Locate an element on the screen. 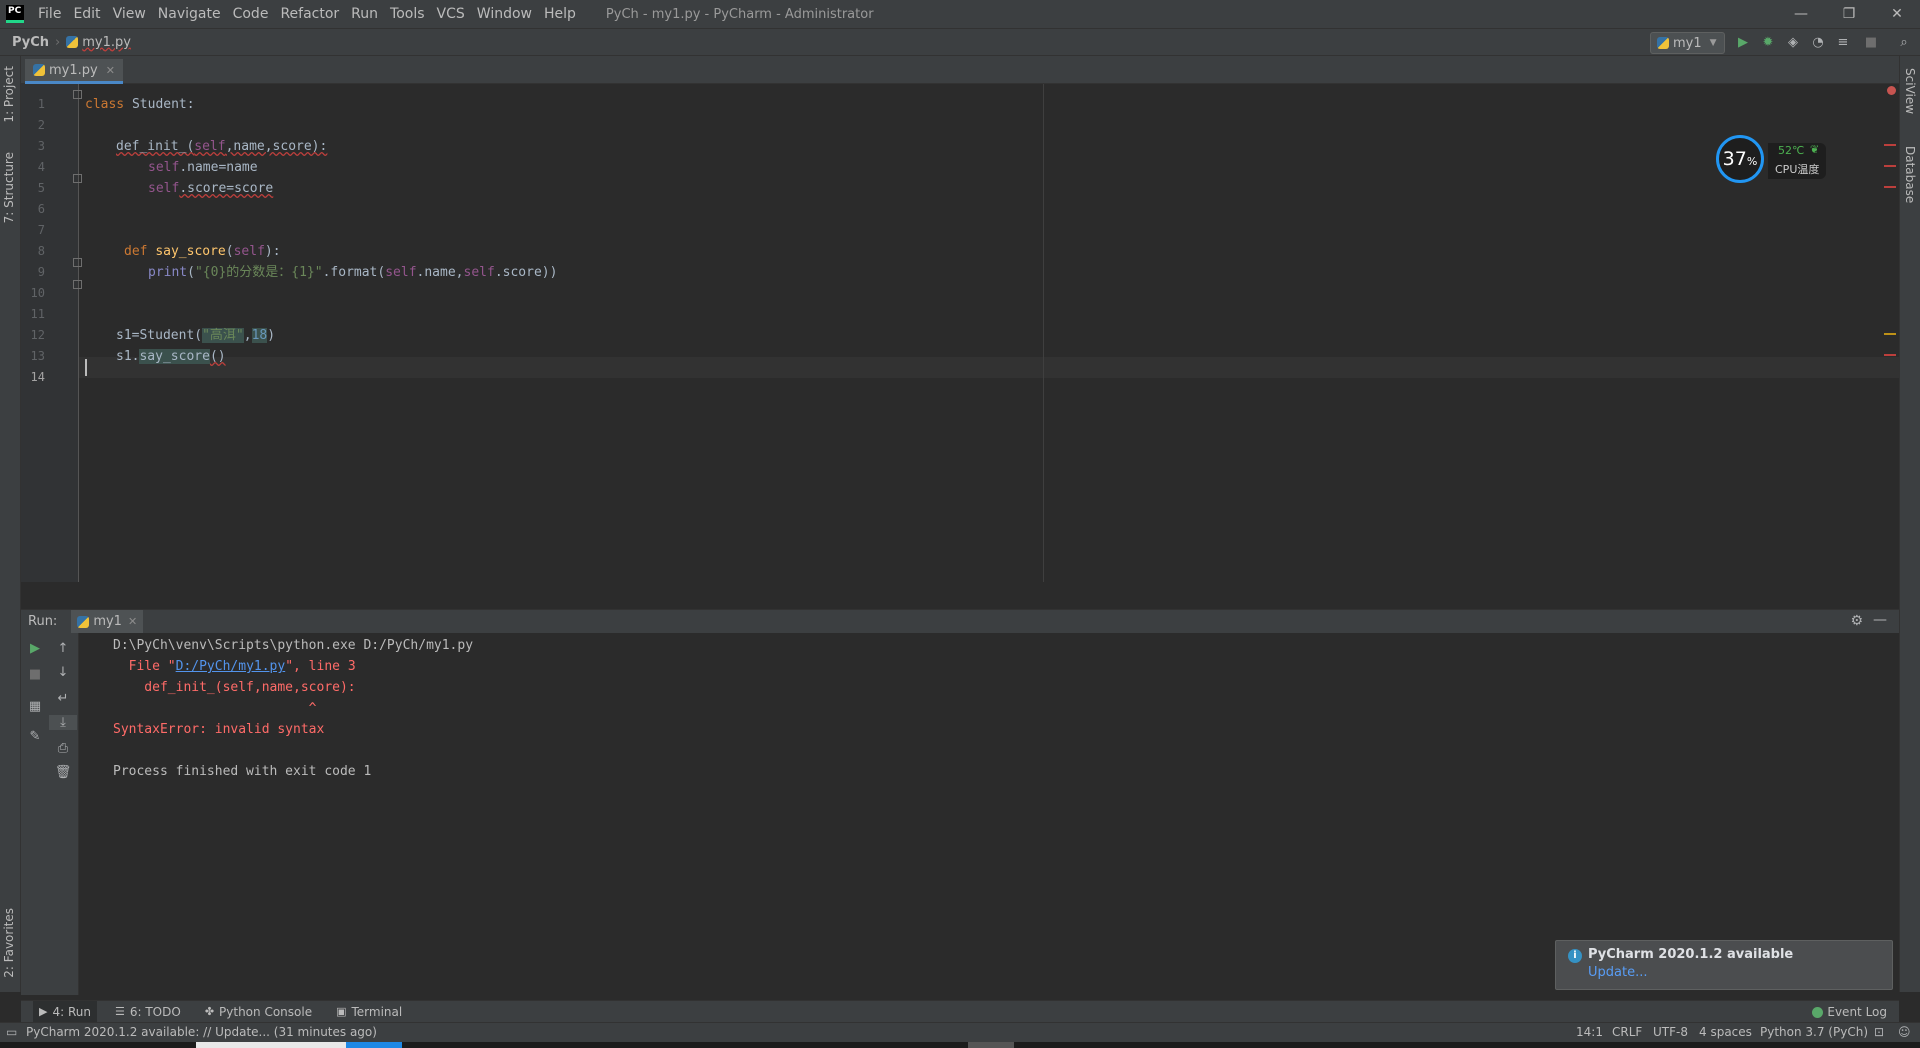 The width and height of the screenshot is (1920, 1048). event-log-button: Event Log is located at coordinates (1849, 1012).